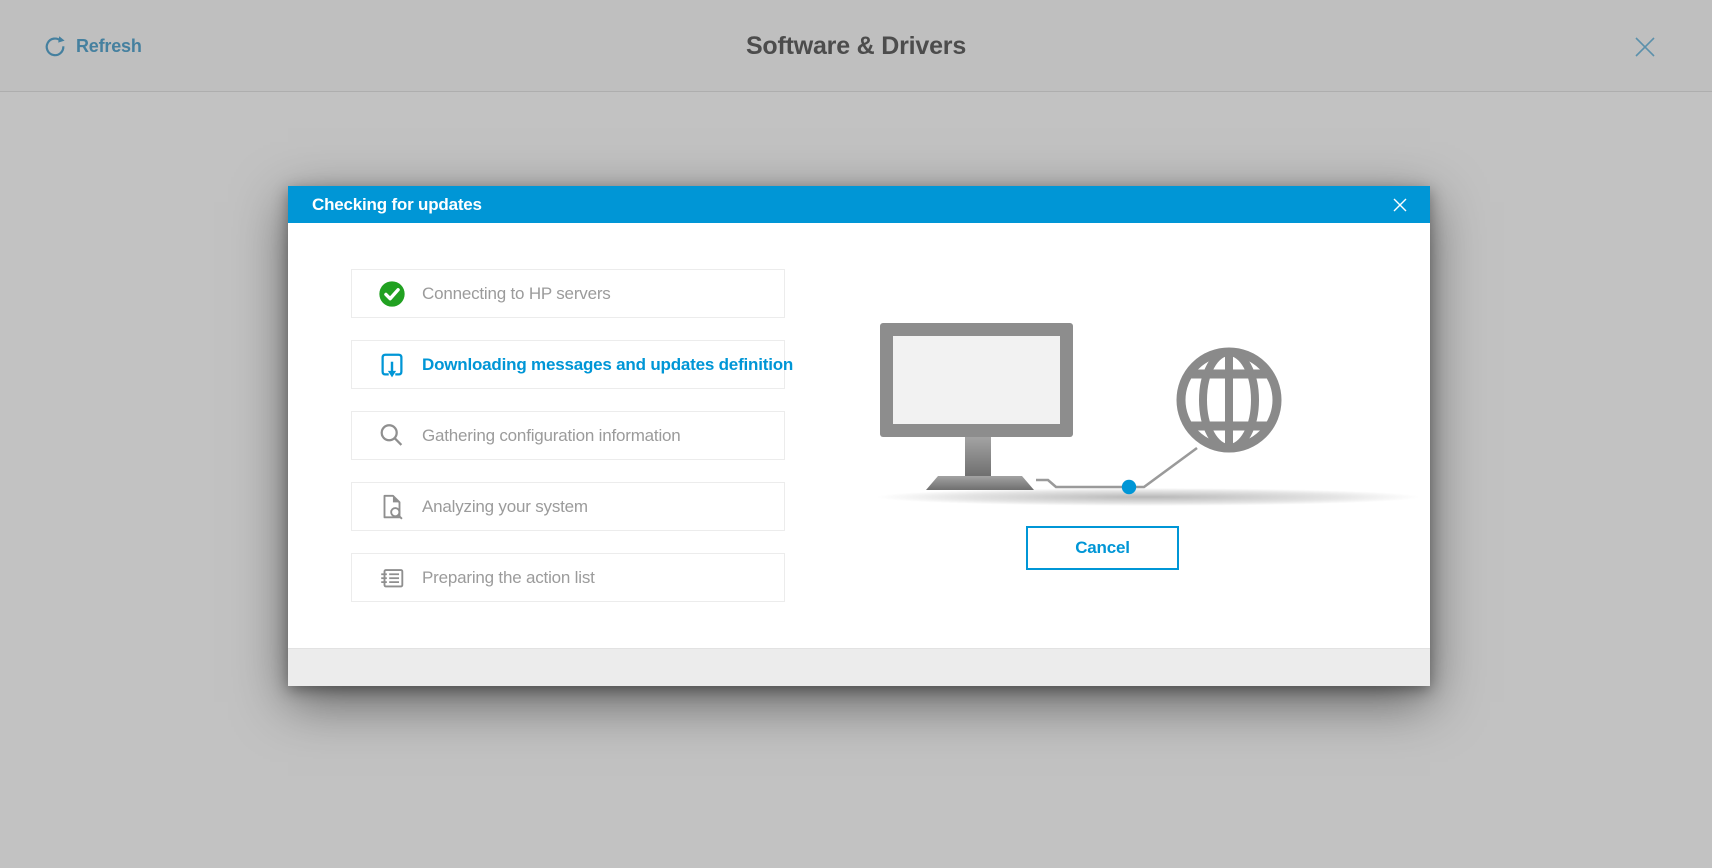 The image size is (1712, 868). I want to click on app-close-button, so click(1645, 47).